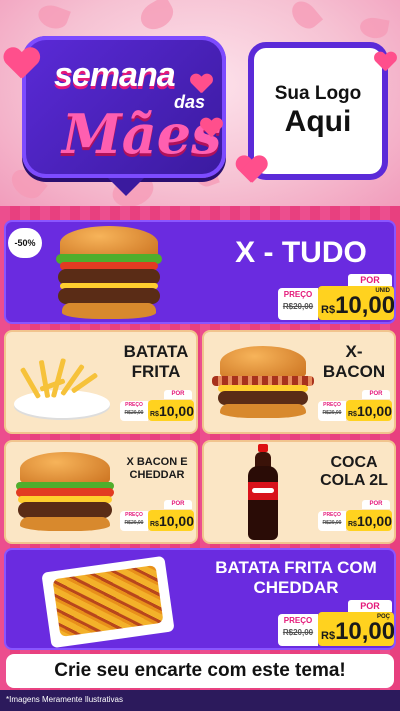 The height and width of the screenshot is (711, 400). Describe the element at coordinates (25, 243) in the screenshot. I see `discount-heart-badge: -50%` at that location.